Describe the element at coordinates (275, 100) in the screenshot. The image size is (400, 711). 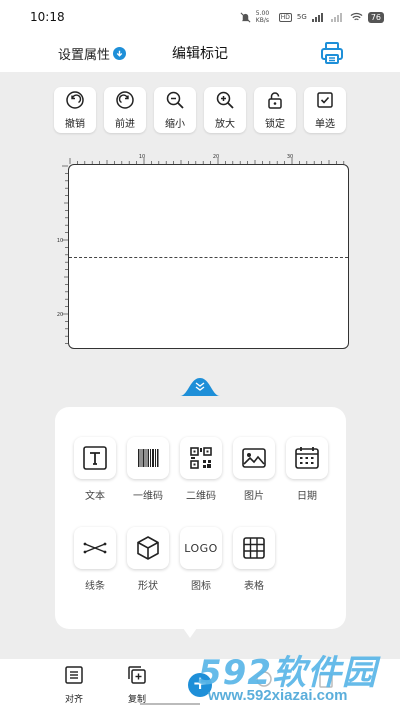
I see `lock-icon` at that location.